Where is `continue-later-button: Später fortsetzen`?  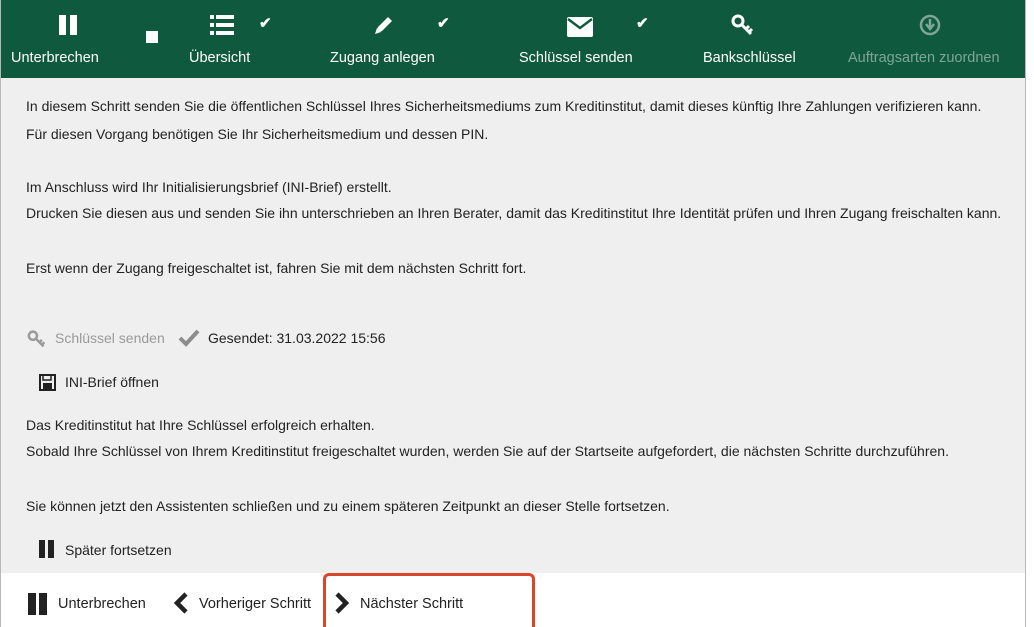 continue-later-button: Später fortsetzen is located at coordinates (119, 549).